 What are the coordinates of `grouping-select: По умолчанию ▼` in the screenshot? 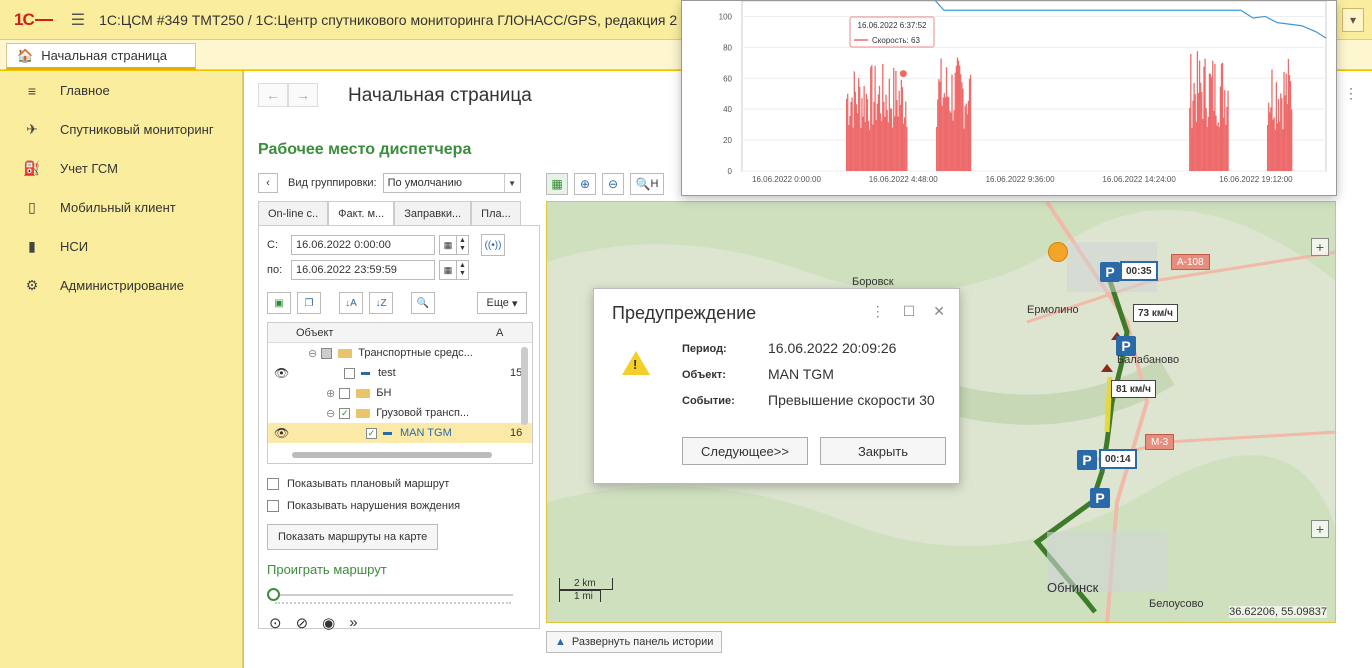 It's located at (451, 183).